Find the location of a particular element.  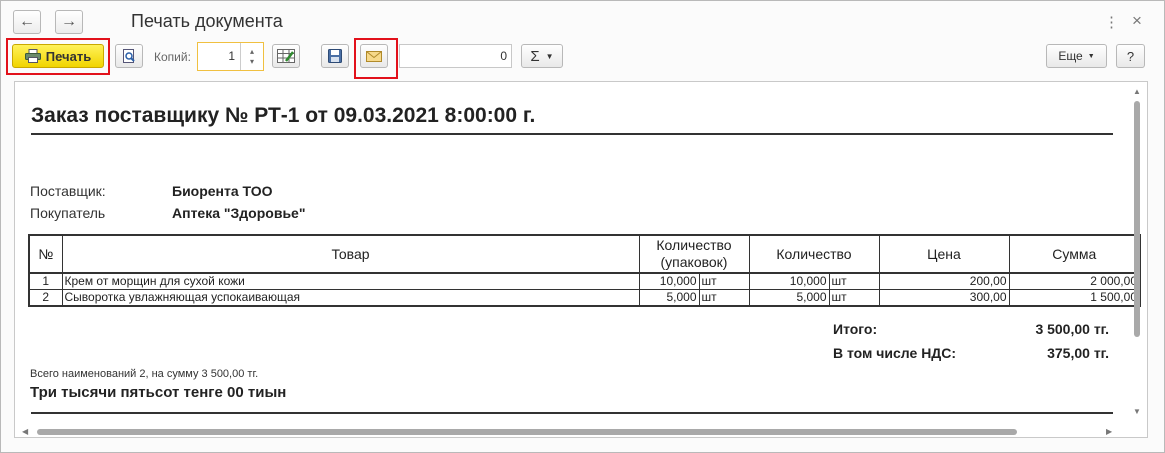

supplier-value: Биорента ТОО is located at coordinates (222, 191).